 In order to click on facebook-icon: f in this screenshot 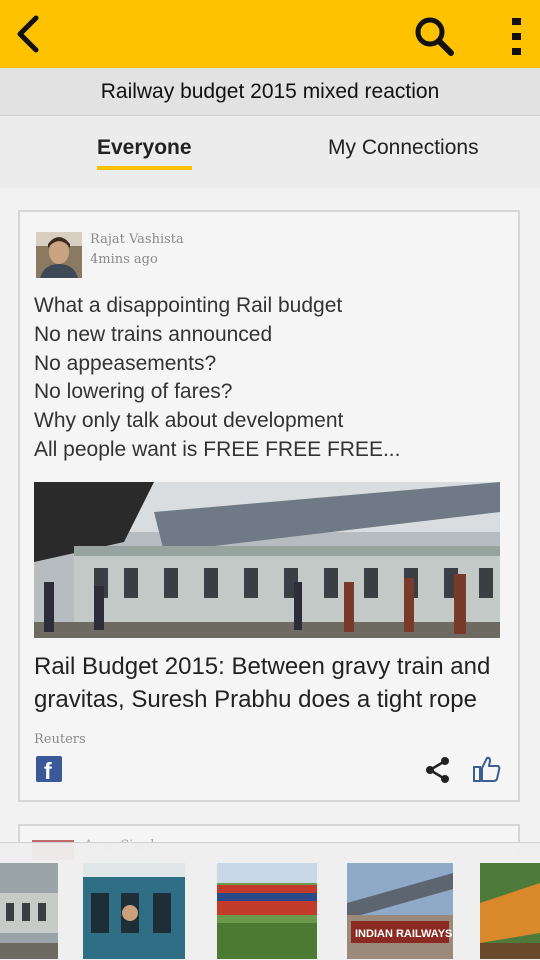, I will do `click(49, 770)`.